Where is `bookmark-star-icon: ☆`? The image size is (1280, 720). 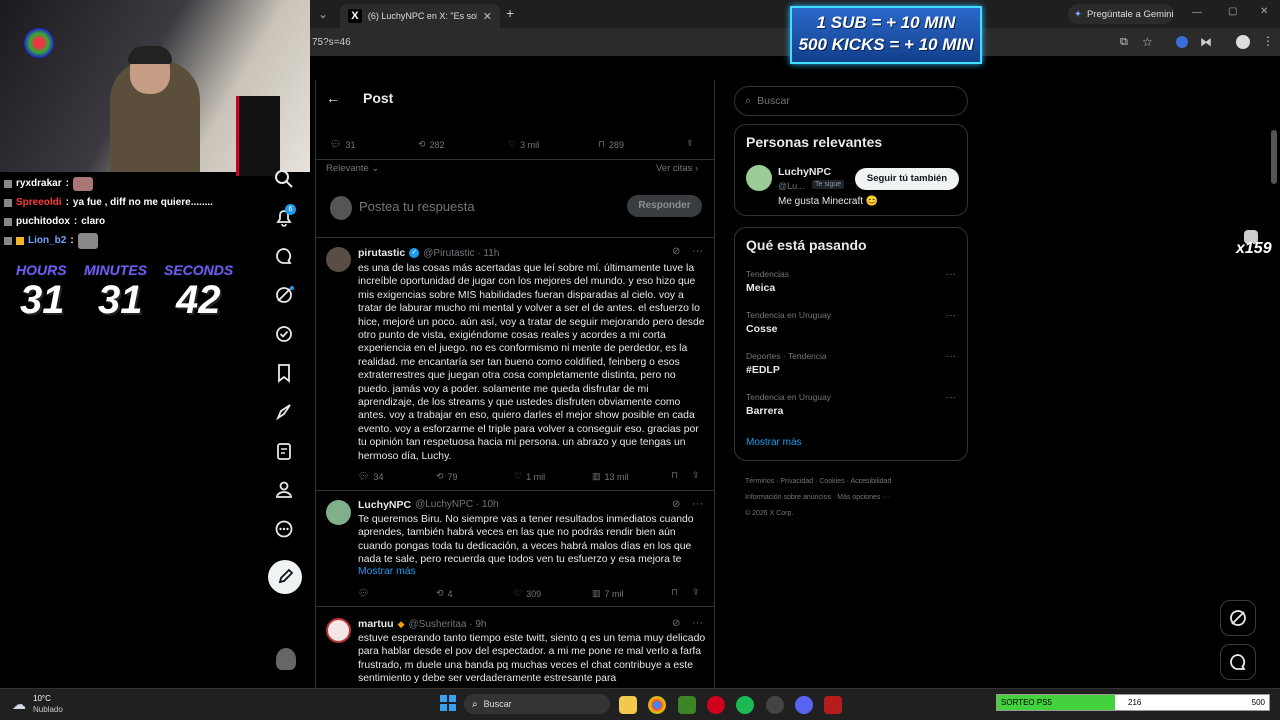 bookmark-star-icon: ☆ is located at coordinates (1147, 42).